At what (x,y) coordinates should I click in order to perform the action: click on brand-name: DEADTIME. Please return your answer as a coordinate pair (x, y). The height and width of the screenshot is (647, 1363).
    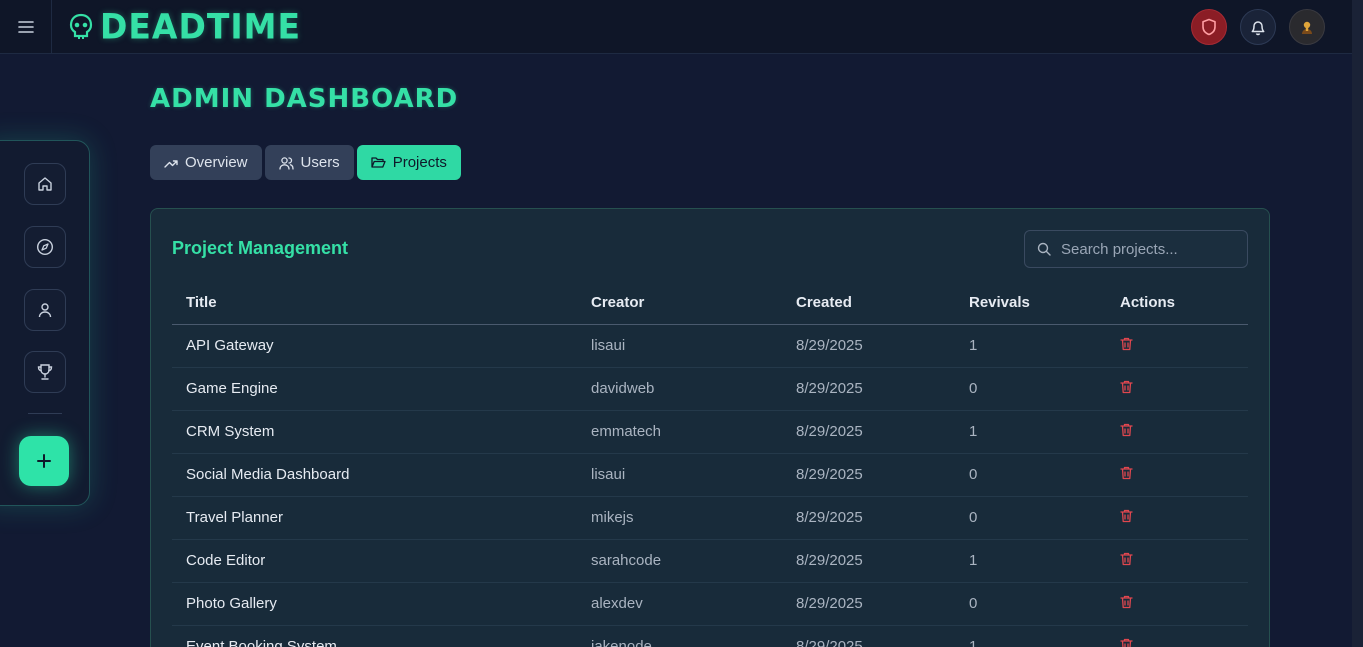
    Looking at the image, I should click on (201, 26).